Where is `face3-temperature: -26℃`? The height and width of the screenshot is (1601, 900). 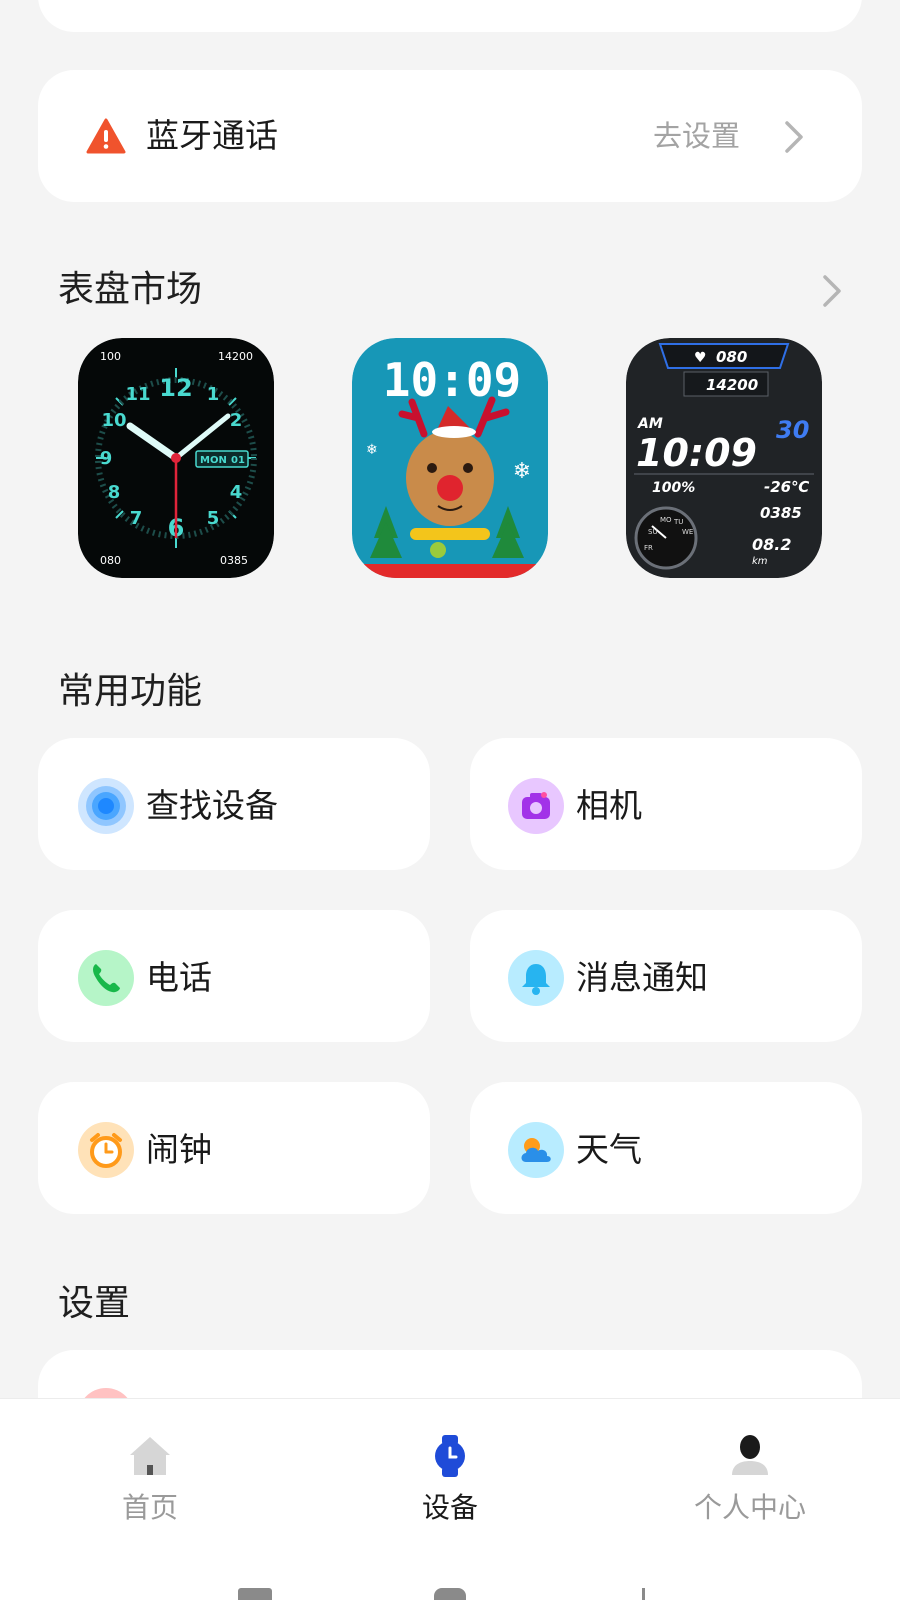
face3-temperature: -26℃ is located at coordinates (787, 487).